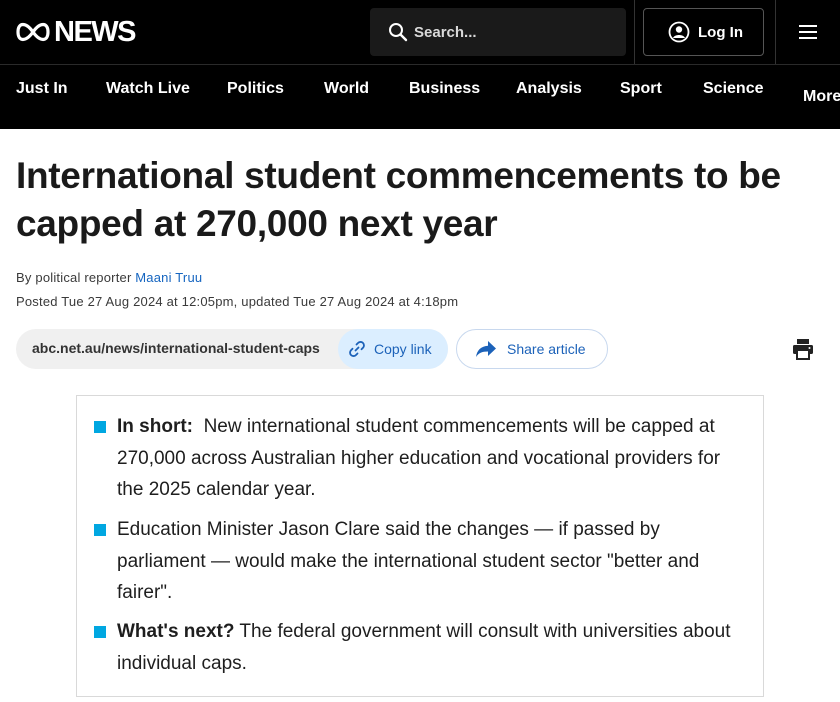 The width and height of the screenshot is (840, 702). Describe the element at coordinates (720, 32) in the screenshot. I see `login-label: Log In` at that location.